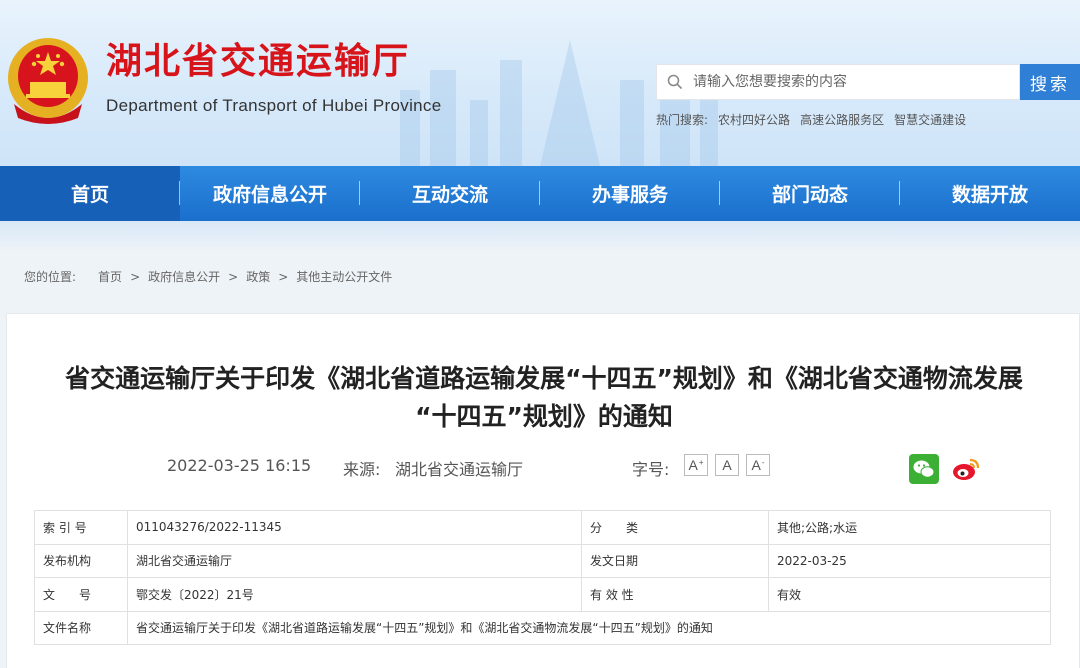  Describe the element at coordinates (1050, 82) in the screenshot. I see `search-button: 搜索` at that location.